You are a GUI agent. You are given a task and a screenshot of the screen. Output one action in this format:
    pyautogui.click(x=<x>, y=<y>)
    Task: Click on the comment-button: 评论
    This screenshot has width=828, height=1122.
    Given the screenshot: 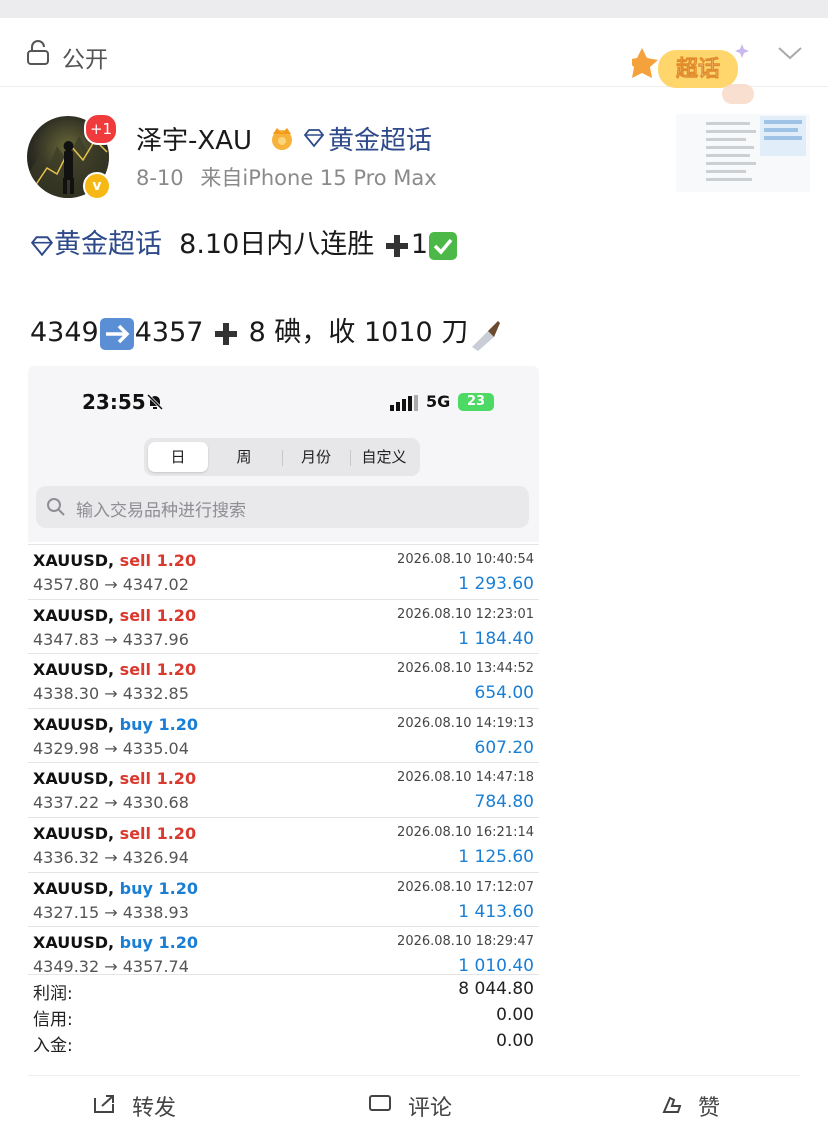 What is the action you would take?
    pyautogui.click(x=430, y=1106)
    